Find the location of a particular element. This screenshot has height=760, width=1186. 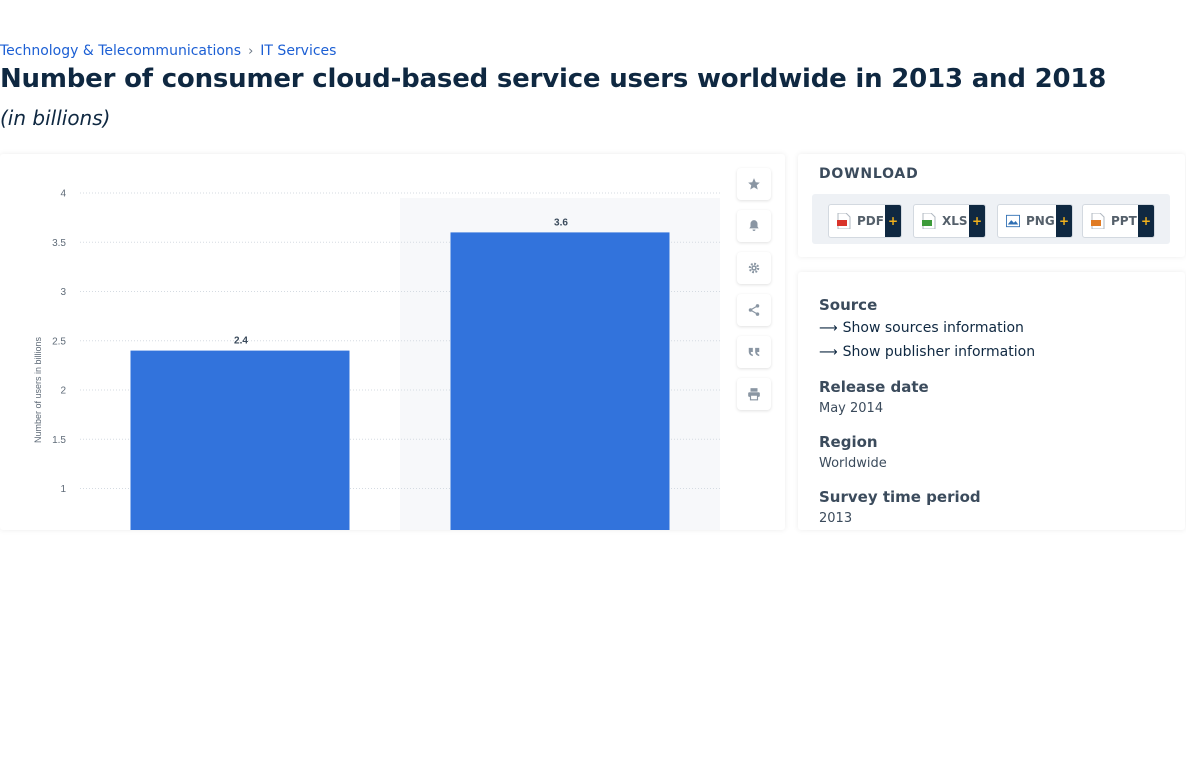

region-value: Worldwide is located at coordinates (853, 463).